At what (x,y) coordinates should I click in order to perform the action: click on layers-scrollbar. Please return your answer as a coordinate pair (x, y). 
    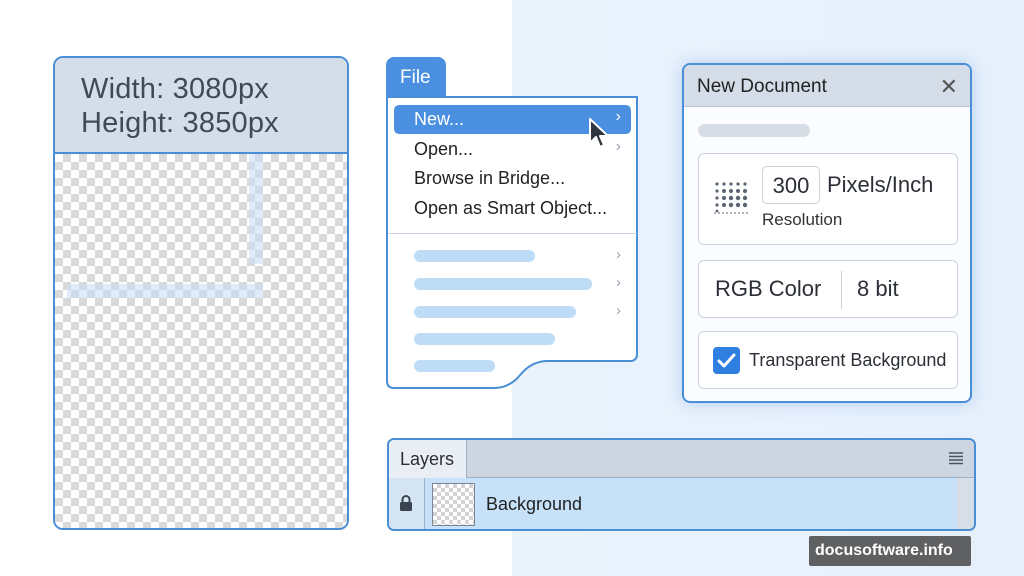
    Looking at the image, I should click on (965, 503).